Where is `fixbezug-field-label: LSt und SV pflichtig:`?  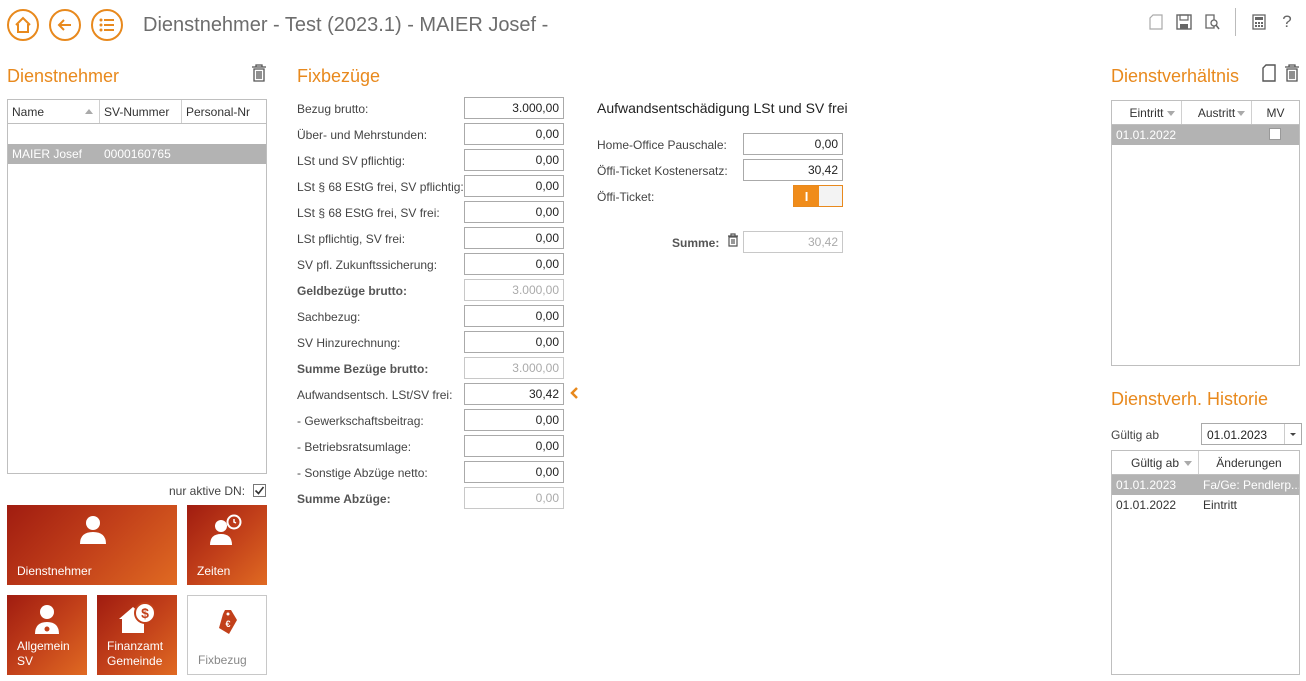
fixbezug-field-label: LSt und SV pflichtig: is located at coordinates (351, 161).